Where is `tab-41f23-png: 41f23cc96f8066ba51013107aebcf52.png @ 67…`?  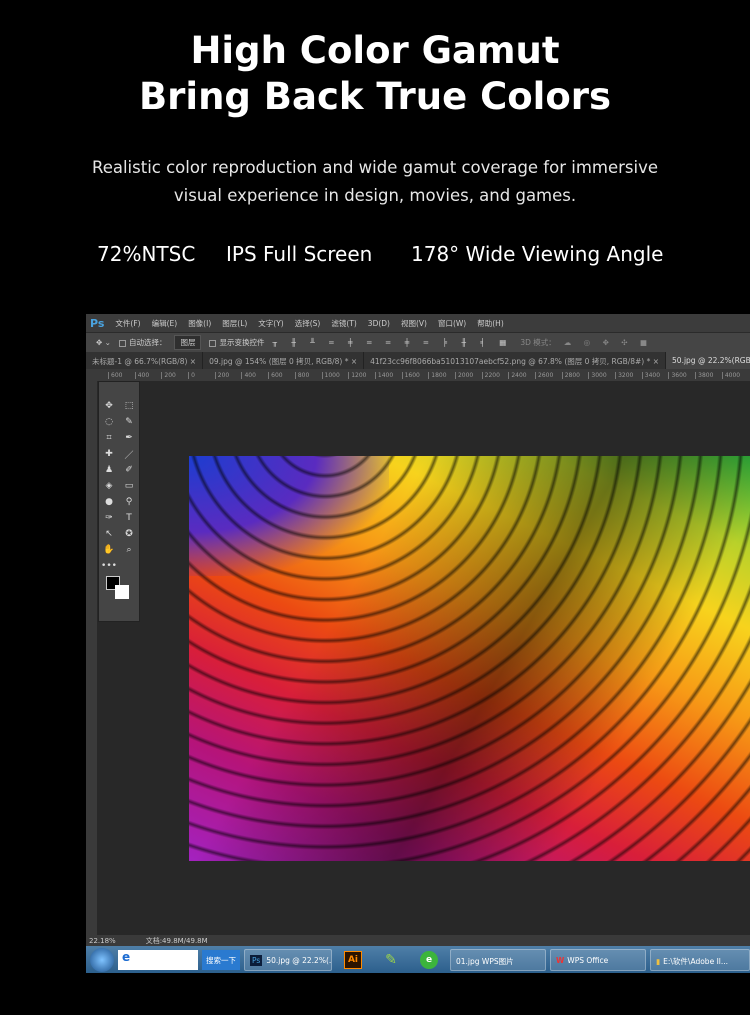
tab-41f23-png: 41f23cc96f8066ba51013107aebcf52.png @ 67… is located at coordinates (515, 360).